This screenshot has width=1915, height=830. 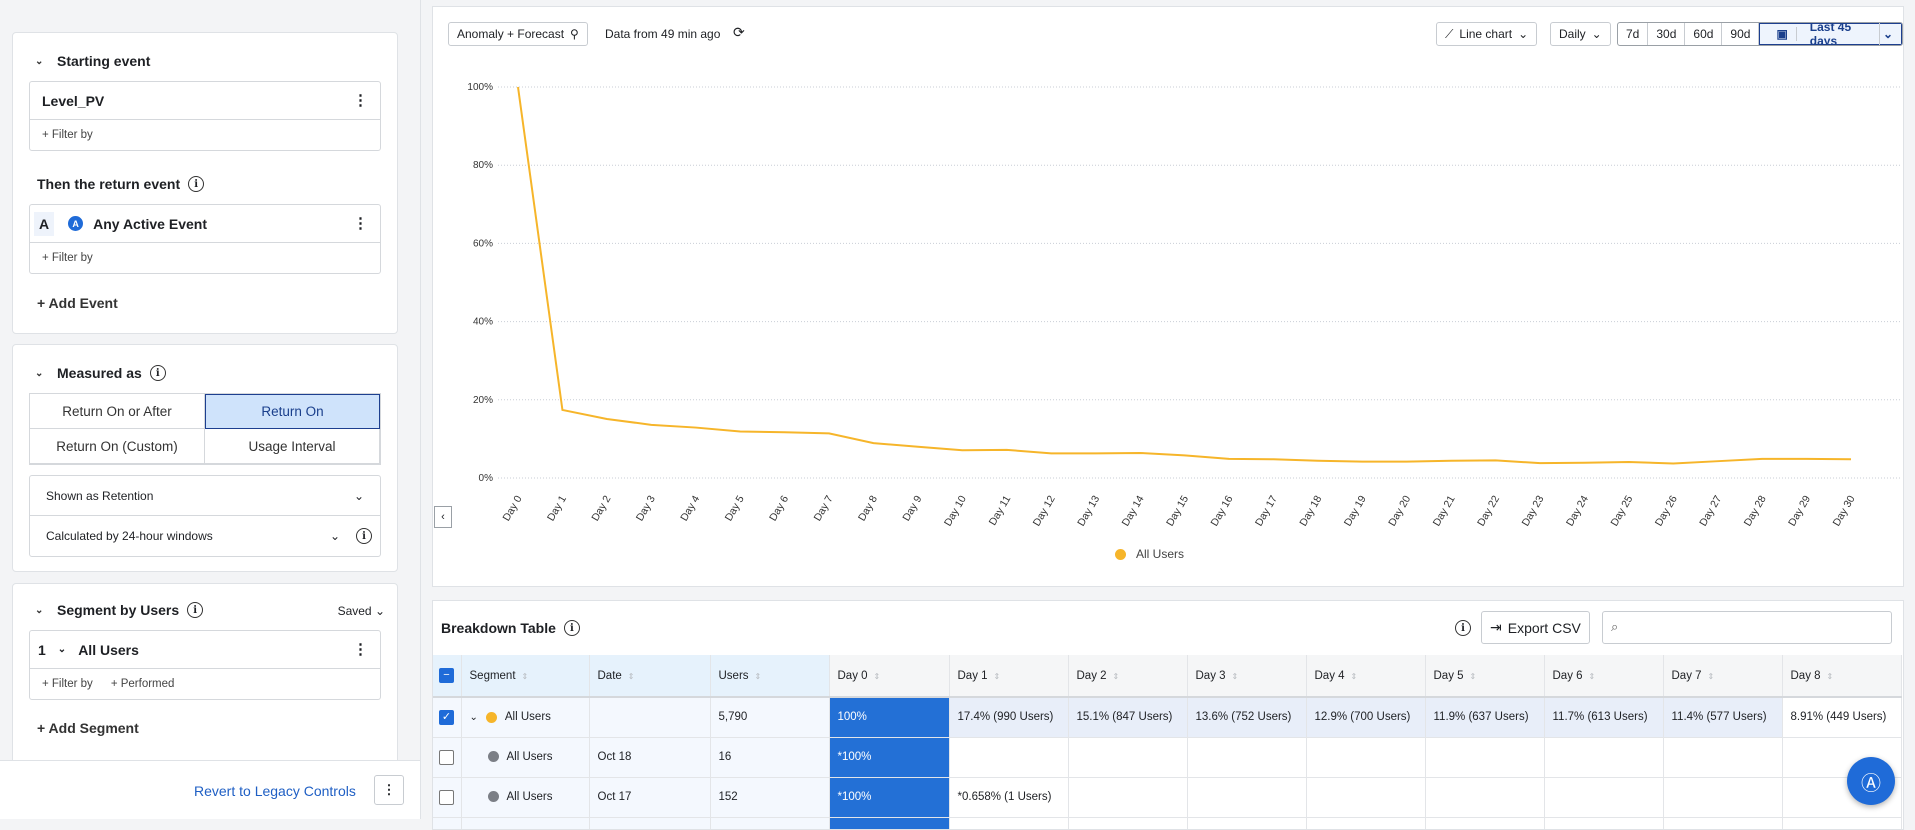 I want to click on legend-item: All Users, so click(x=1149, y=554).